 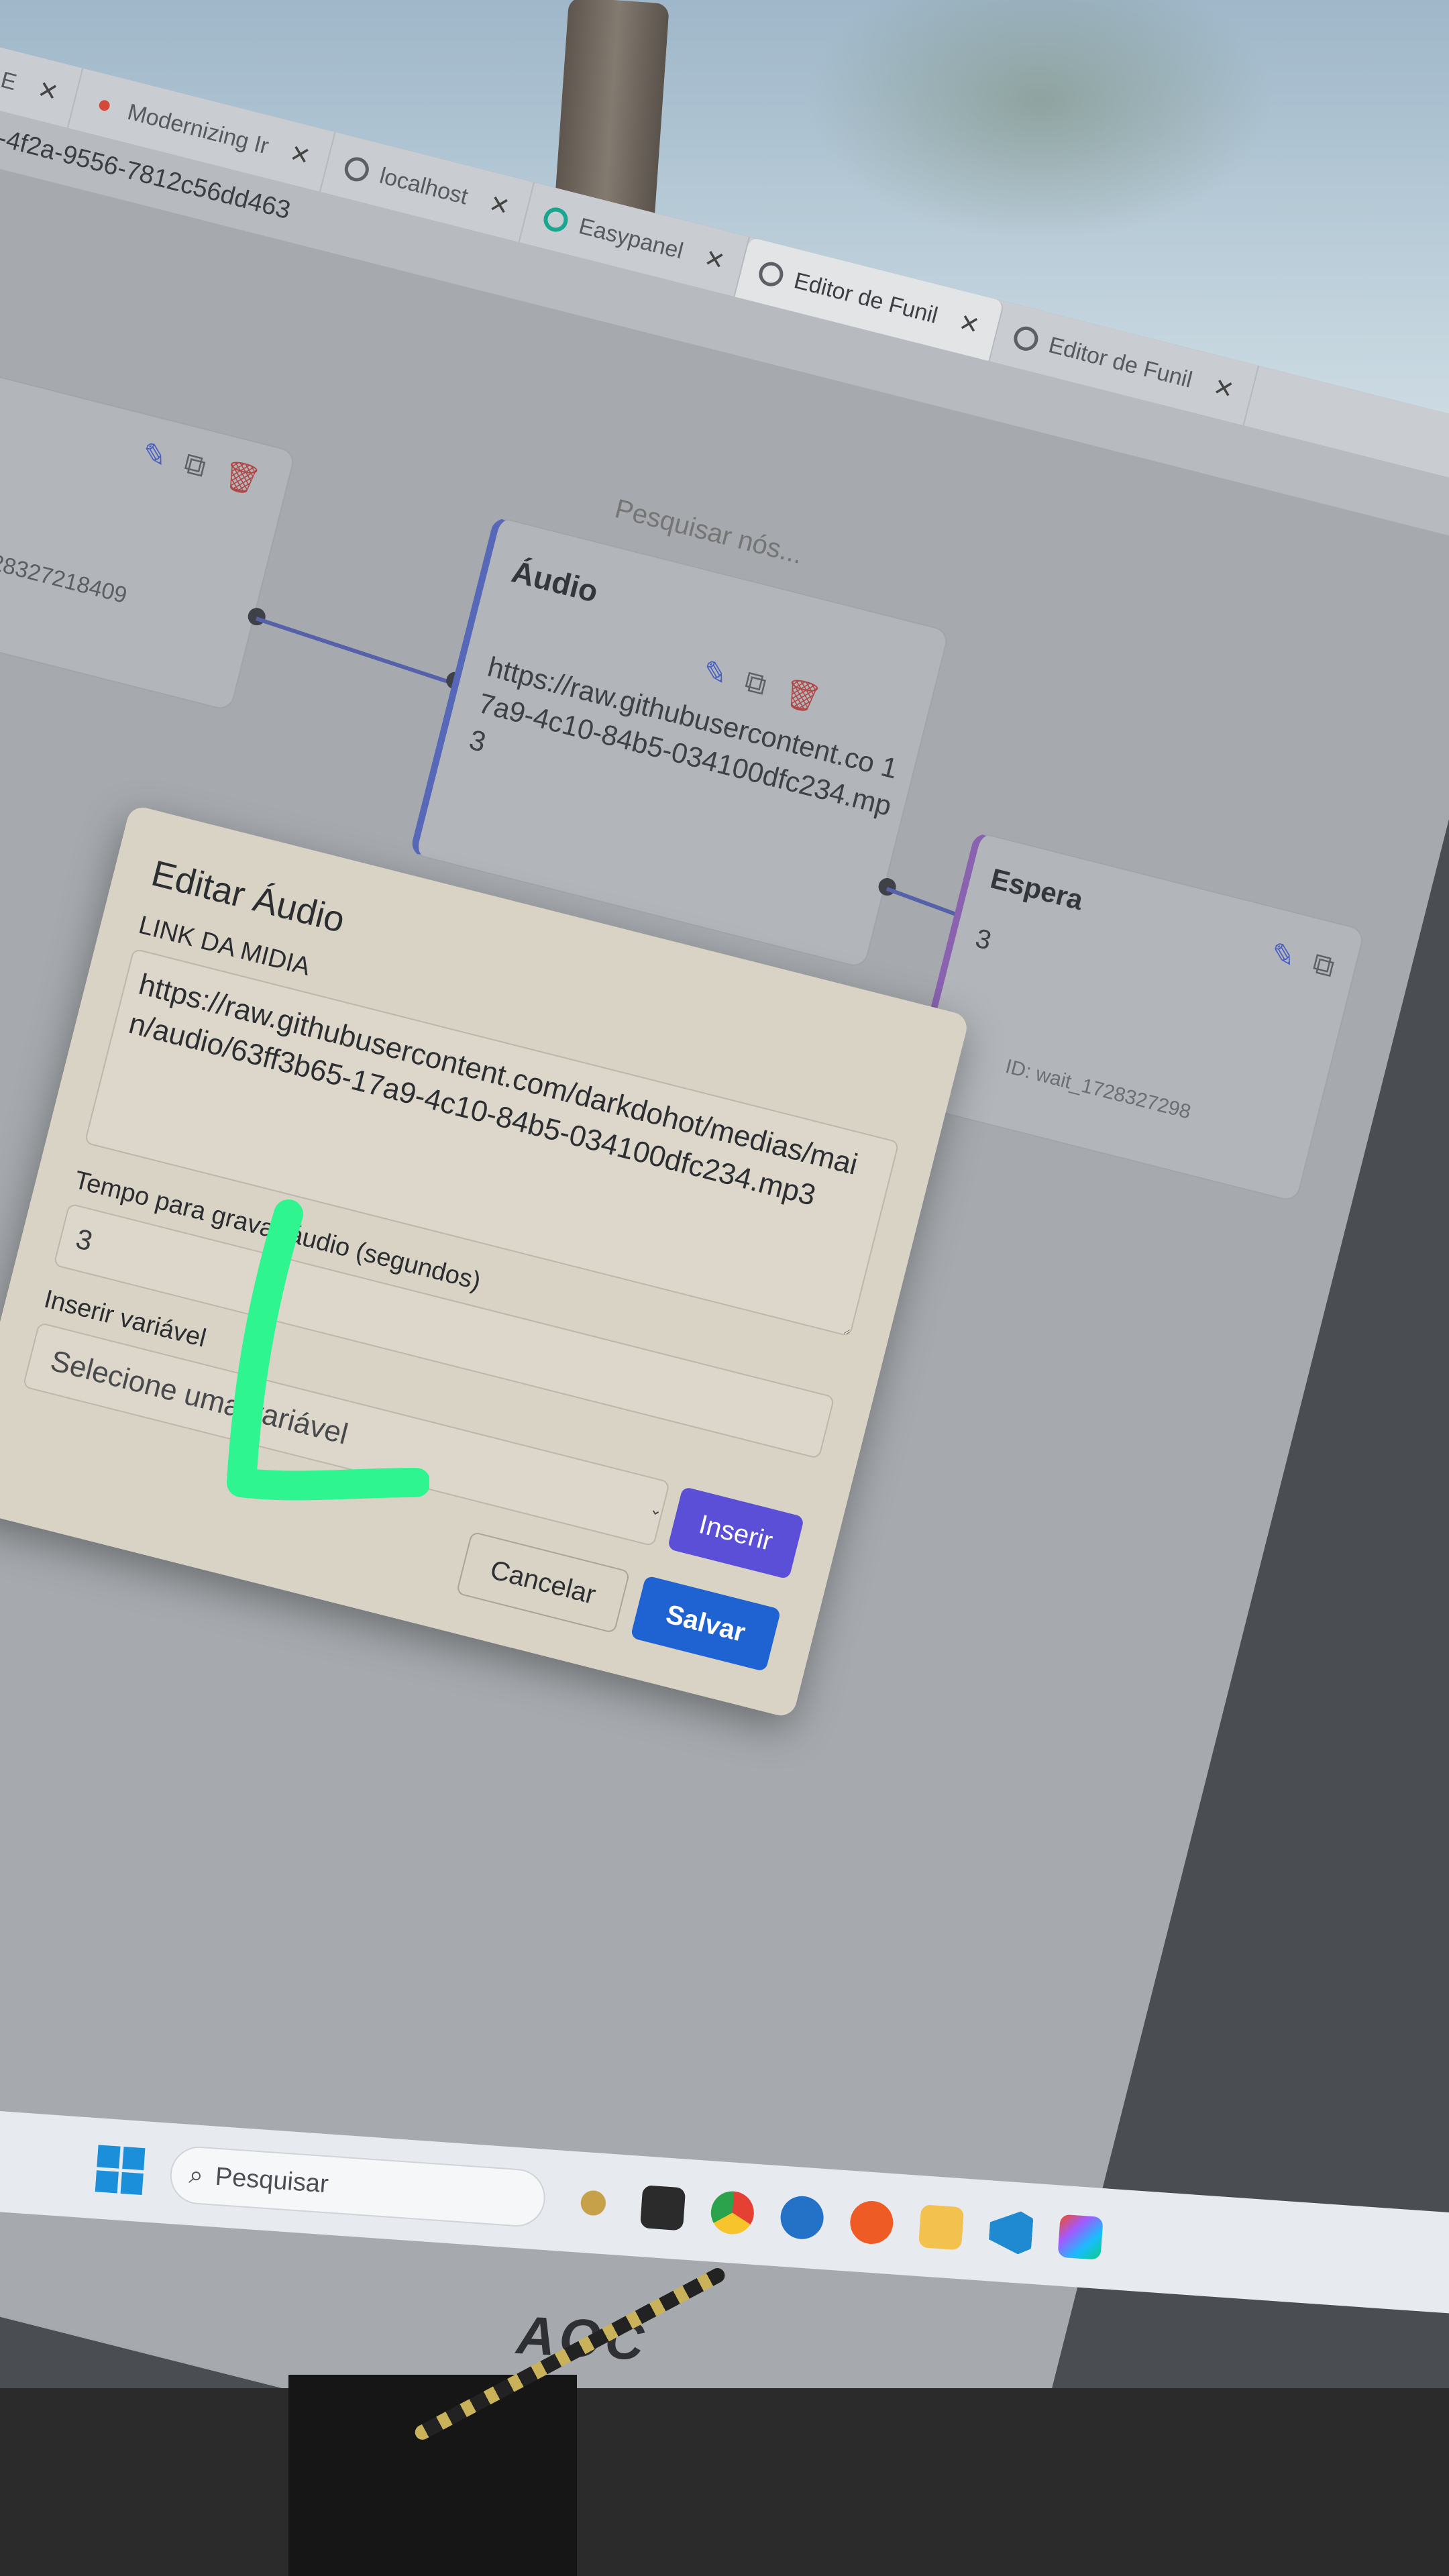 I want to click on node-title: Áudio, so click(x=555, y=581).